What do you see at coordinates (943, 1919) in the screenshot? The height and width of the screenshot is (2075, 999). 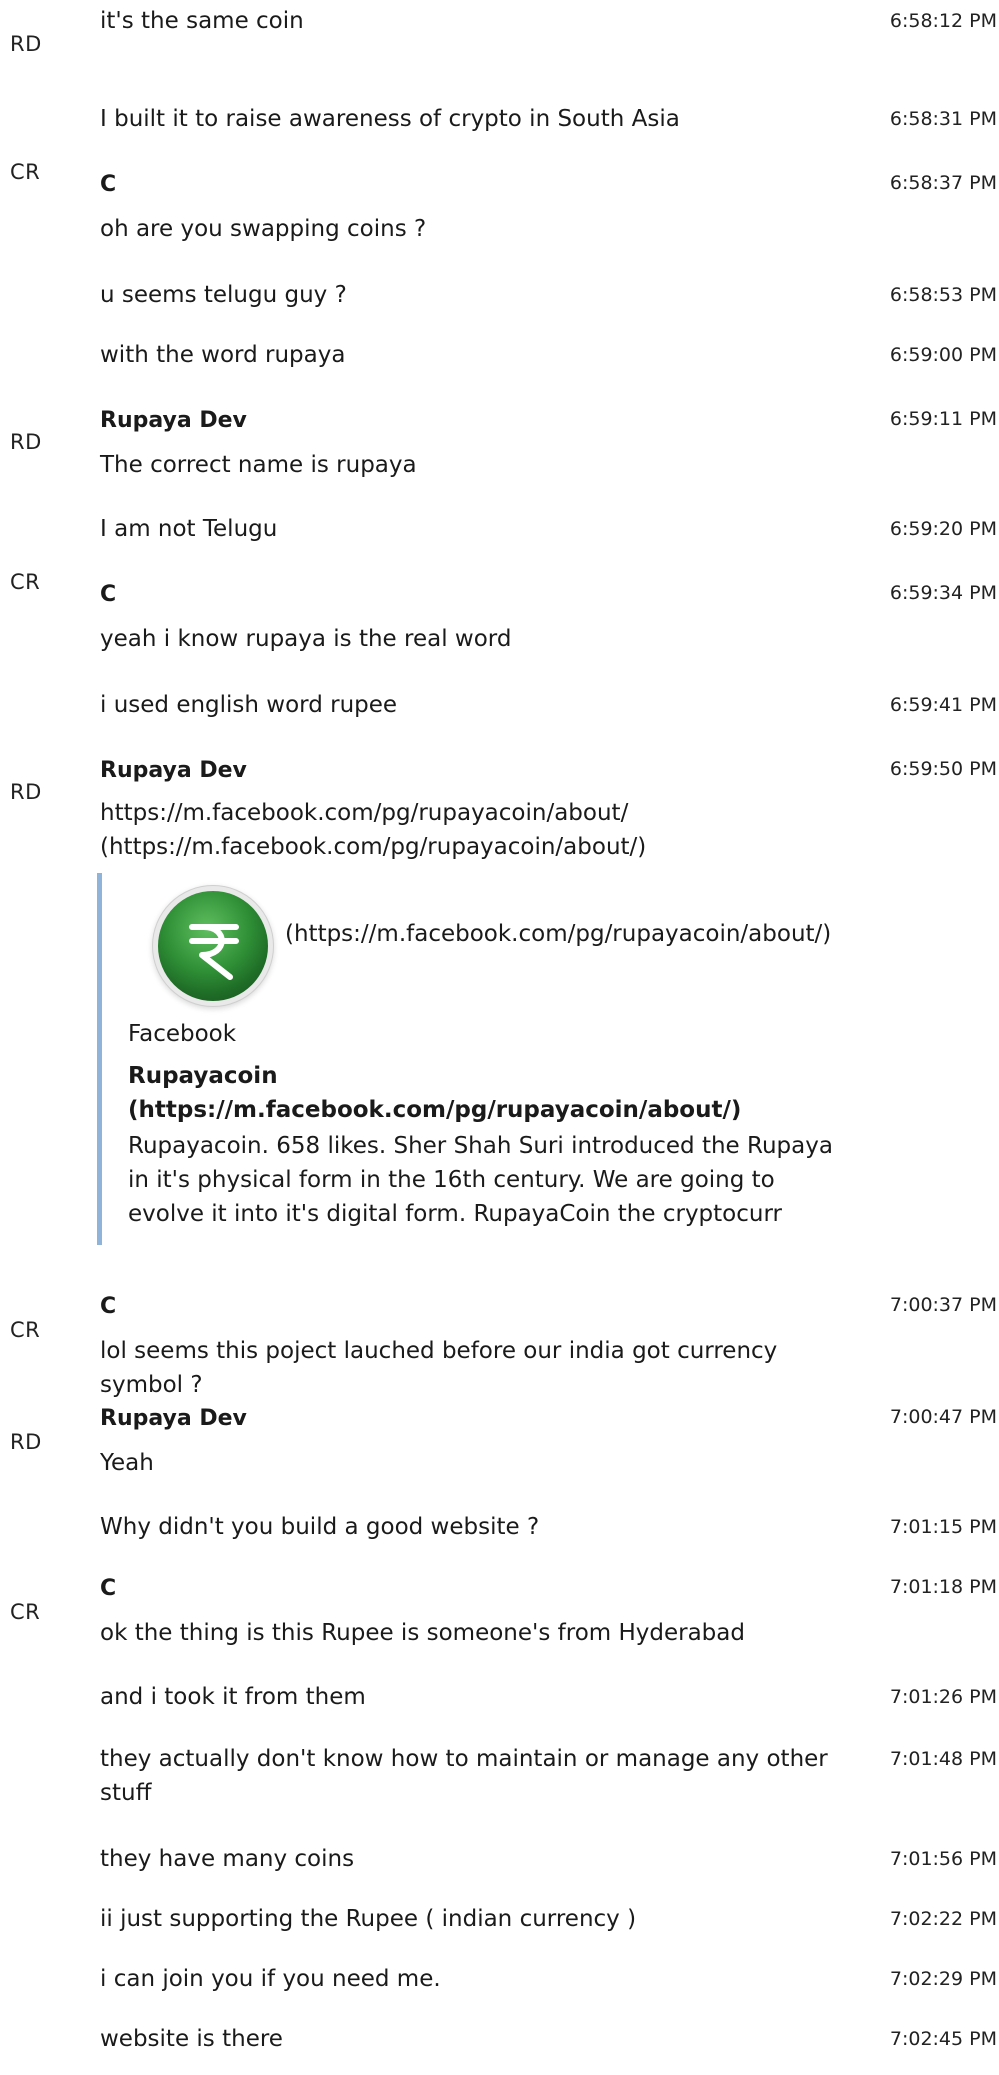 I see `message-timestamp: 7:02:22 PM` at bounding box center [943, 1919].